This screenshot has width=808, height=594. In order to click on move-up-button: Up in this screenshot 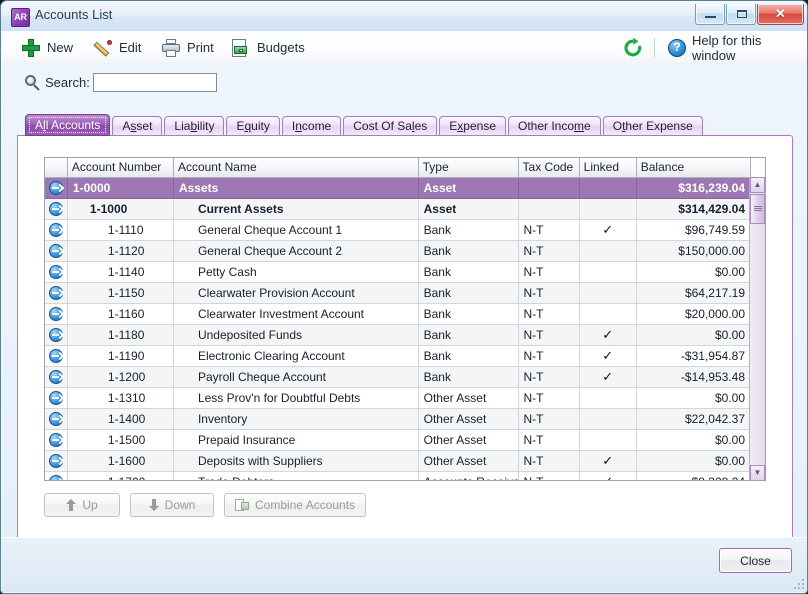, I will do `click(82, 505)`.